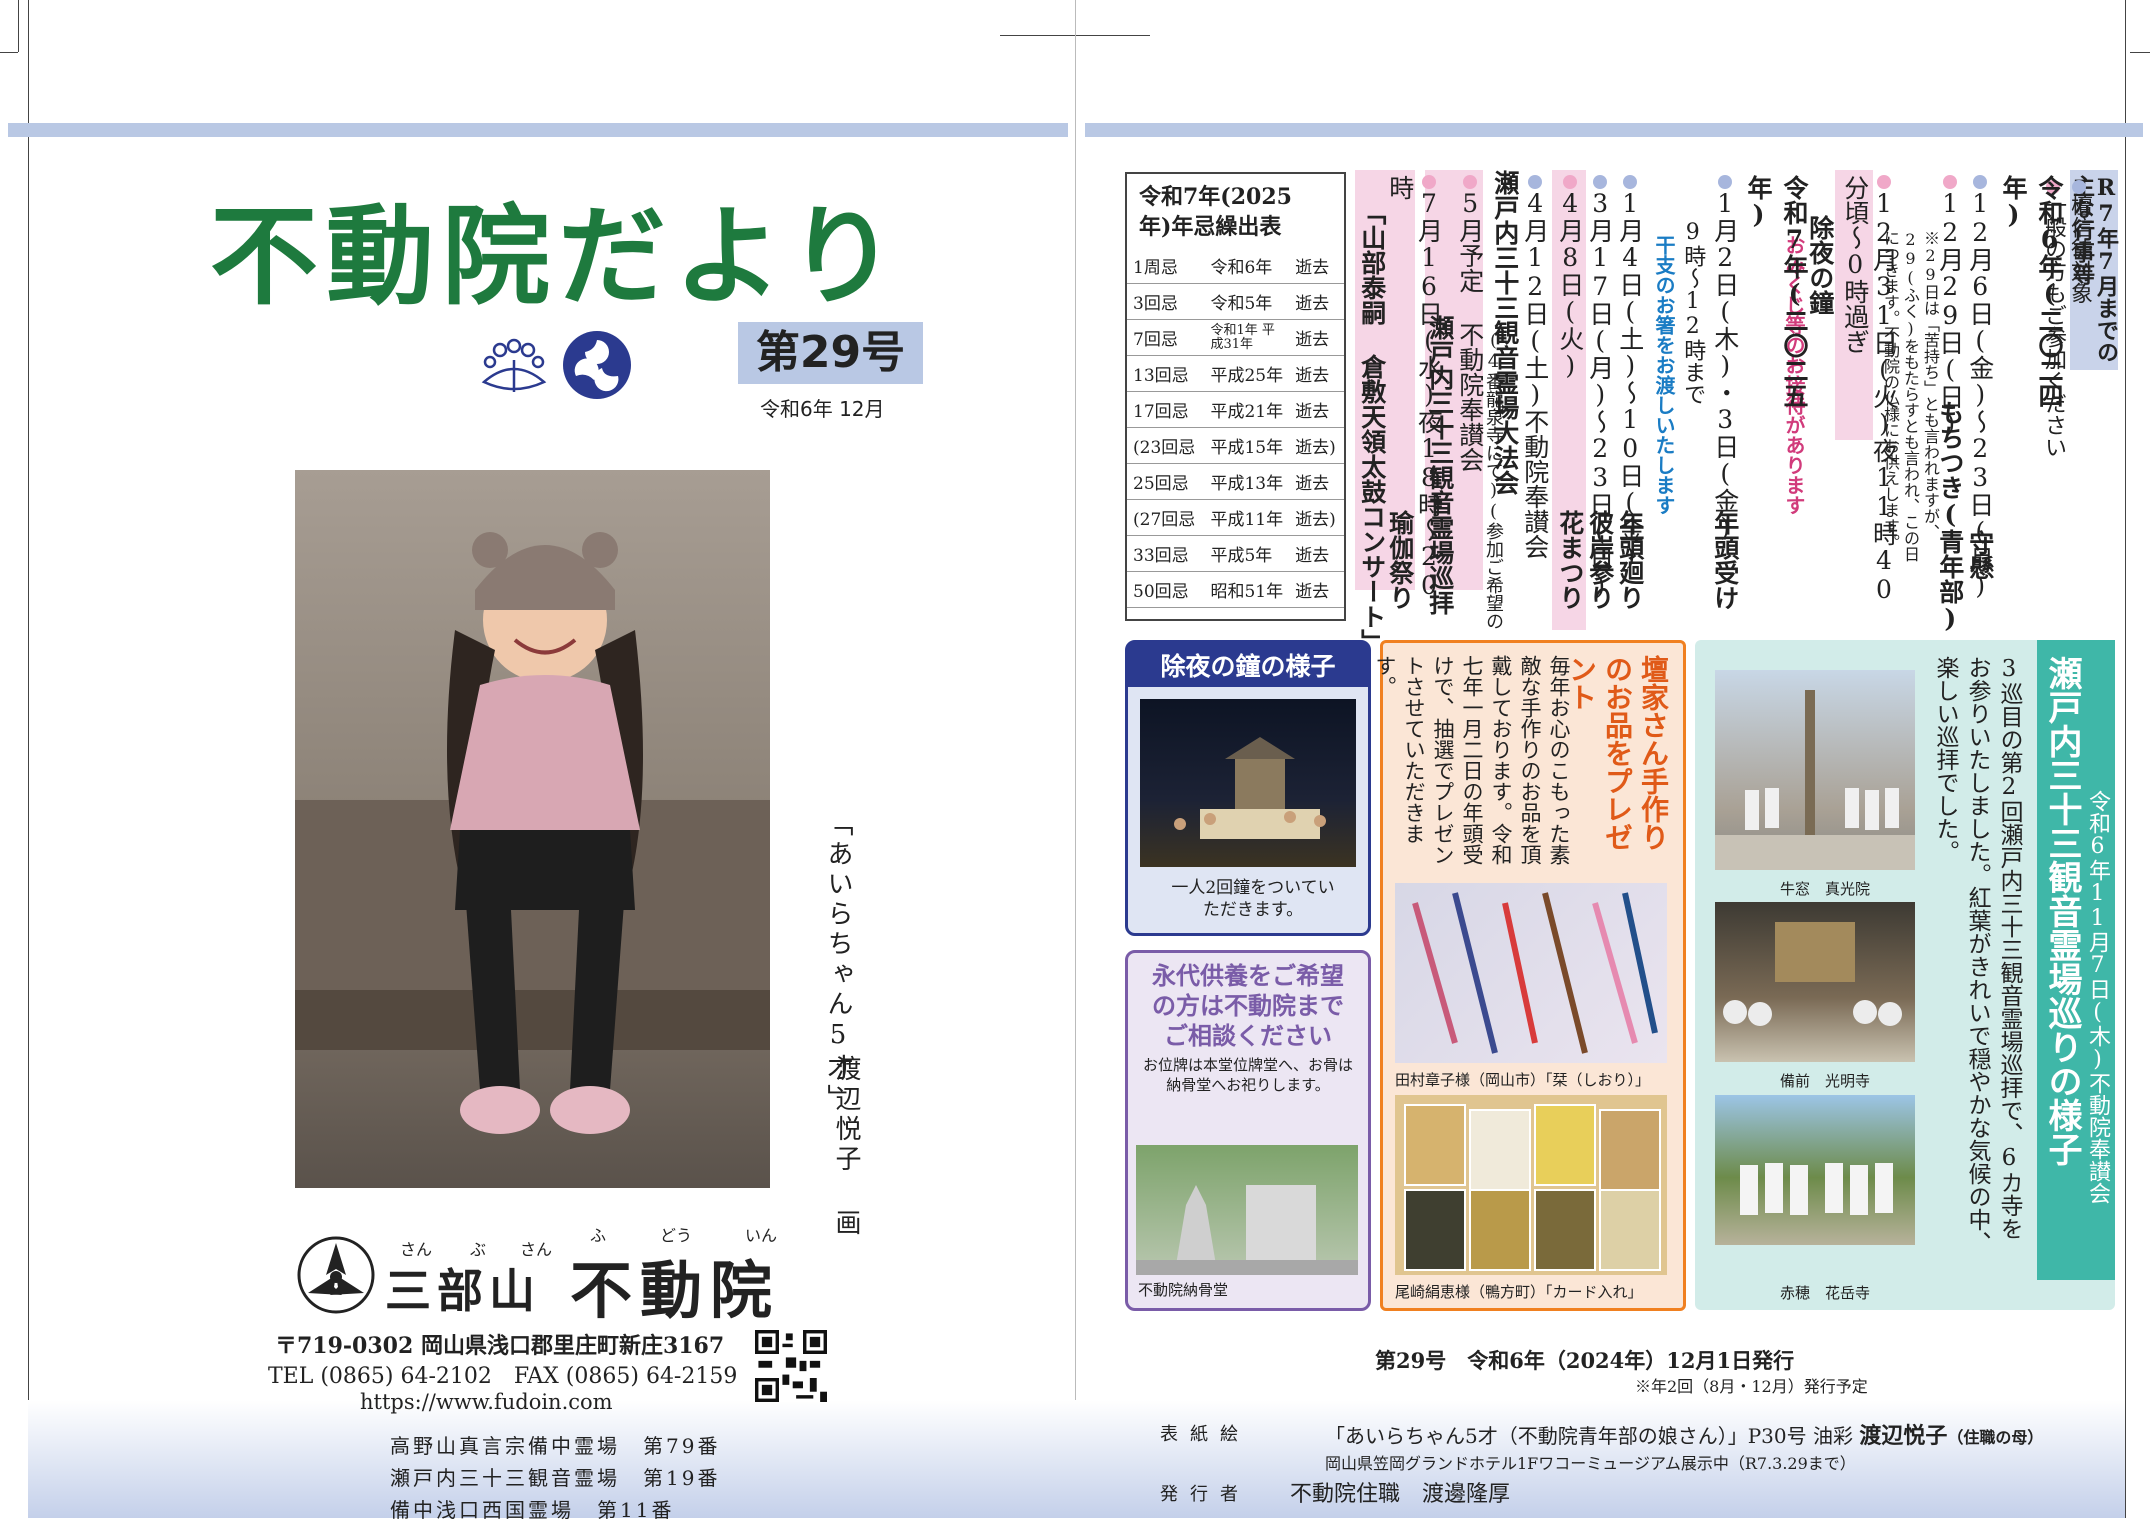 The width and height of the screenshot is (2150, 1523). I want to click on nenki-row: 17回忌 平成21年 逝去, so click(1235, 409).